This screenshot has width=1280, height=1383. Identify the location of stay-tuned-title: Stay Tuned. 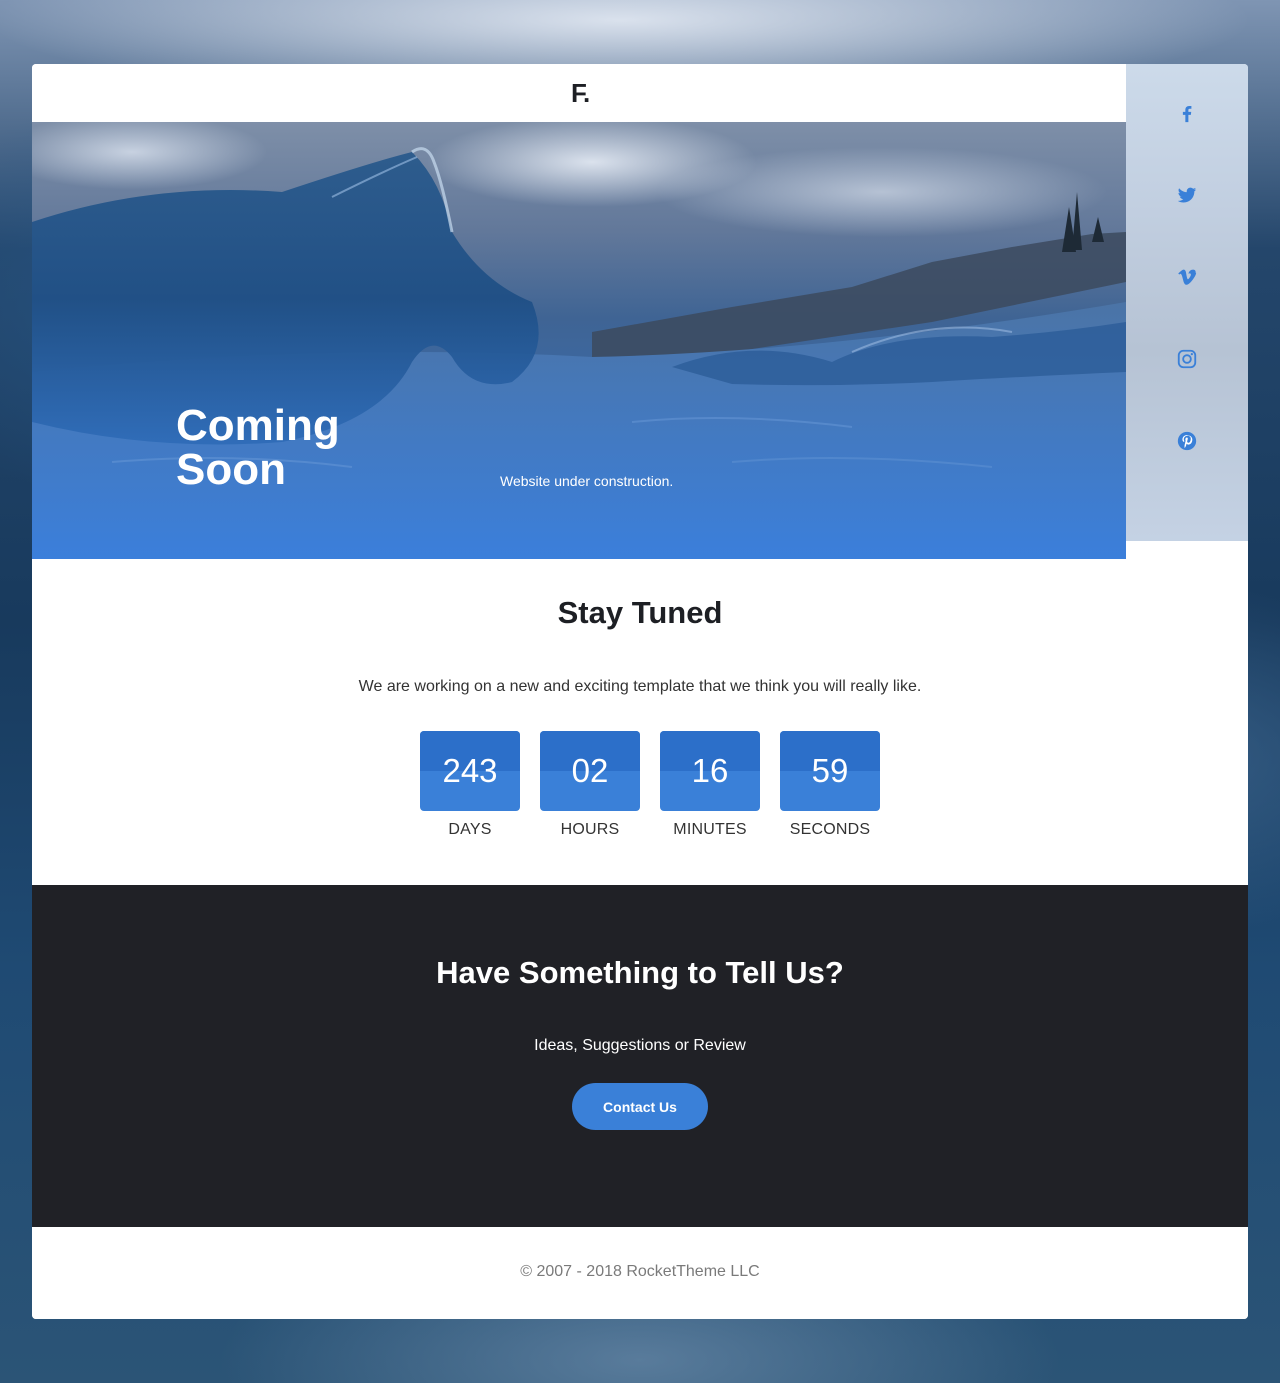
(640, 612).